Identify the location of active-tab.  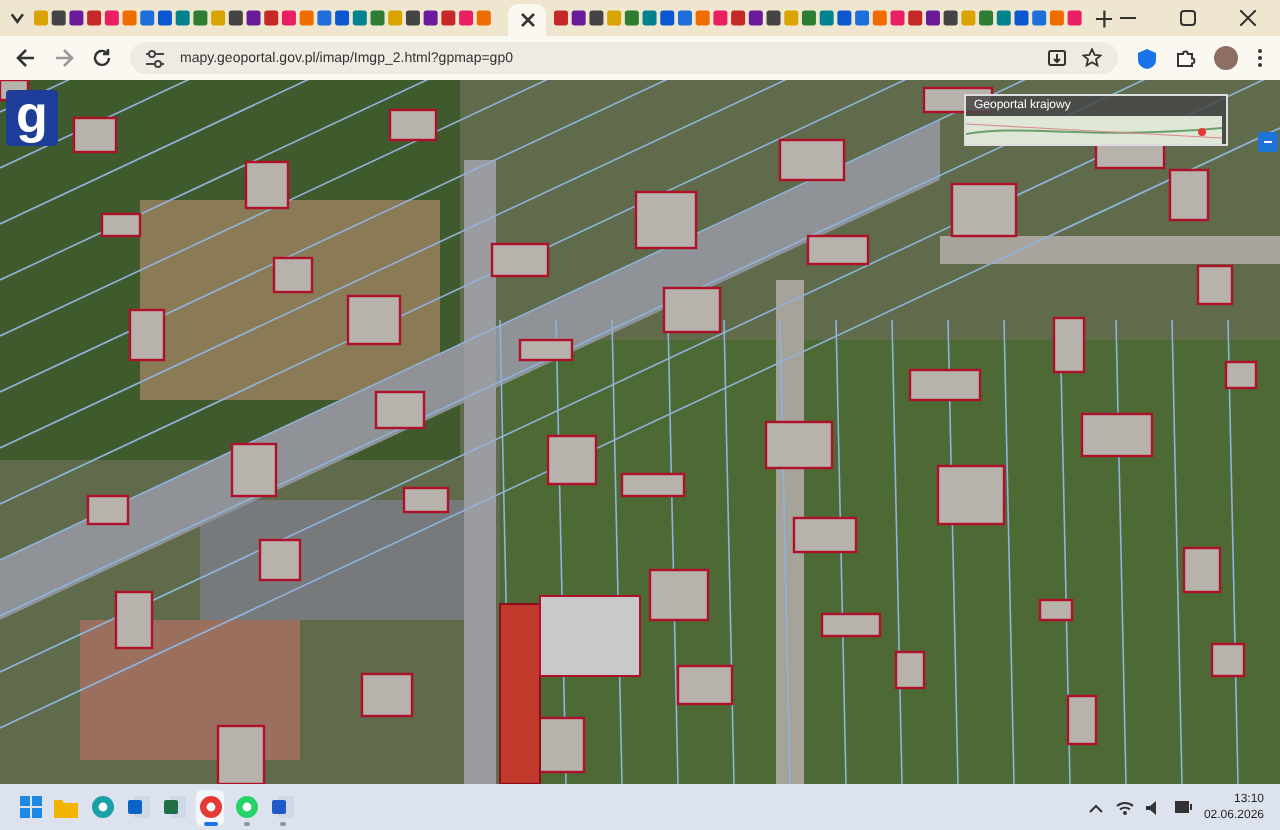
(527, 20).